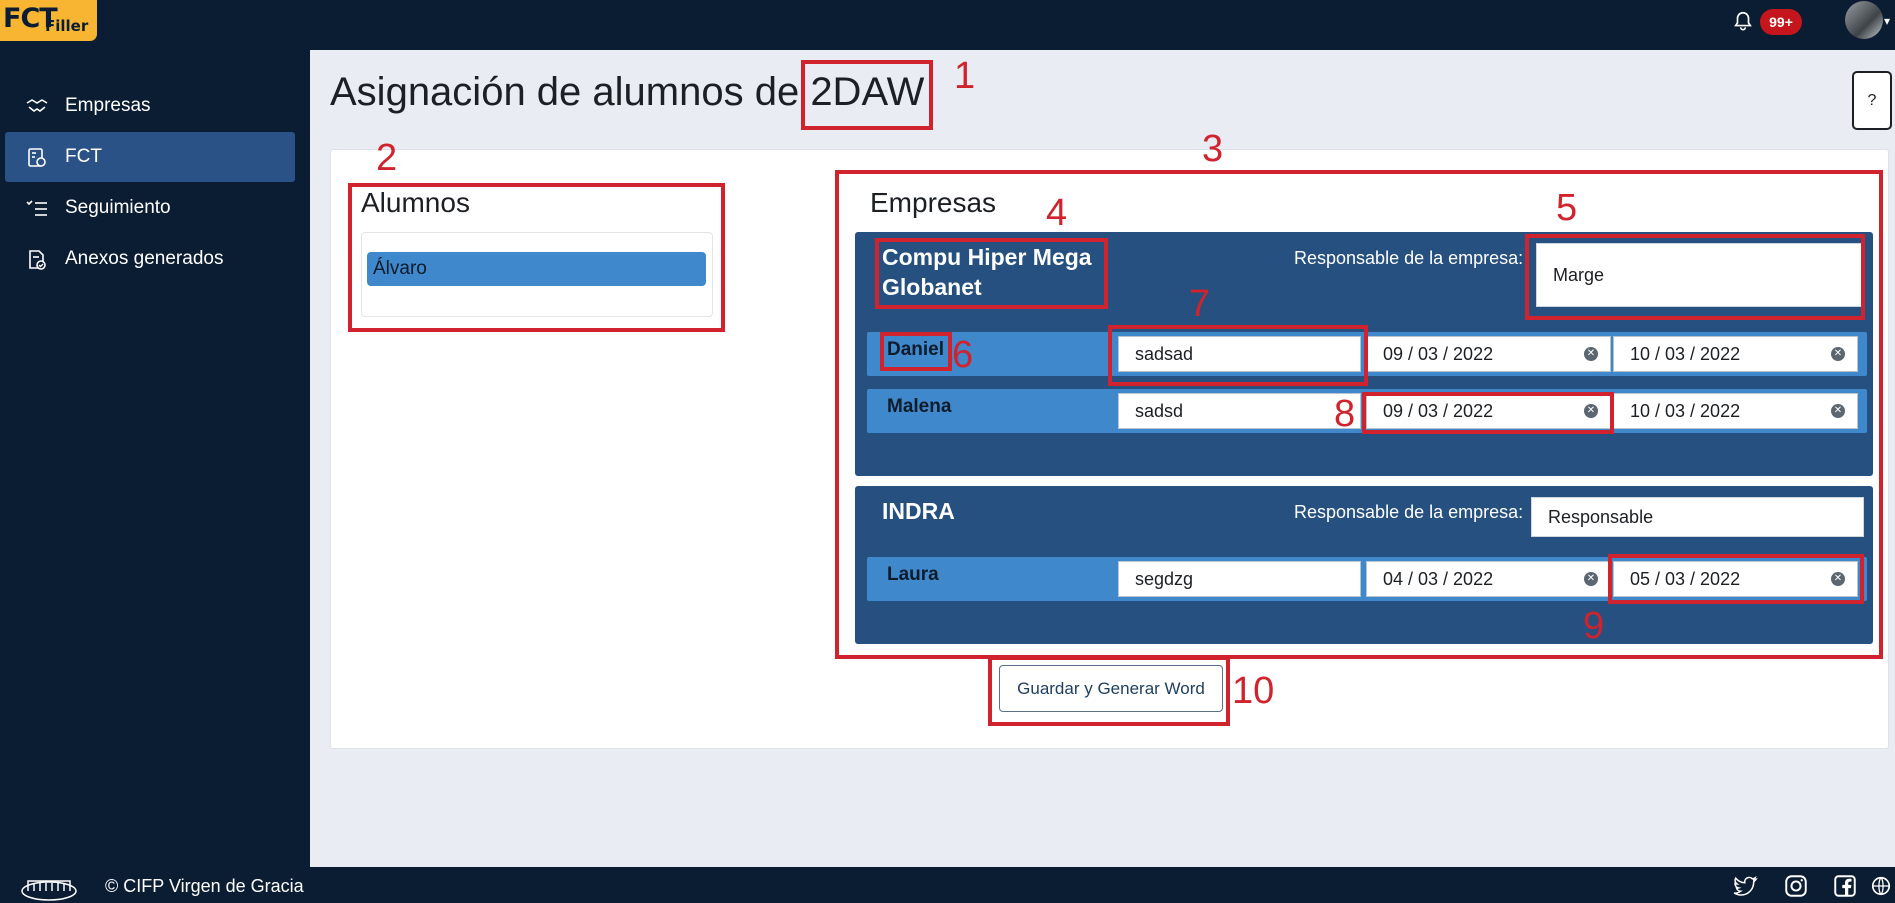 This screenshot has height=903, width=1895. Describe the element at coordinates (1743, 21) in the screenshot. I see `bell-icon` at that location.